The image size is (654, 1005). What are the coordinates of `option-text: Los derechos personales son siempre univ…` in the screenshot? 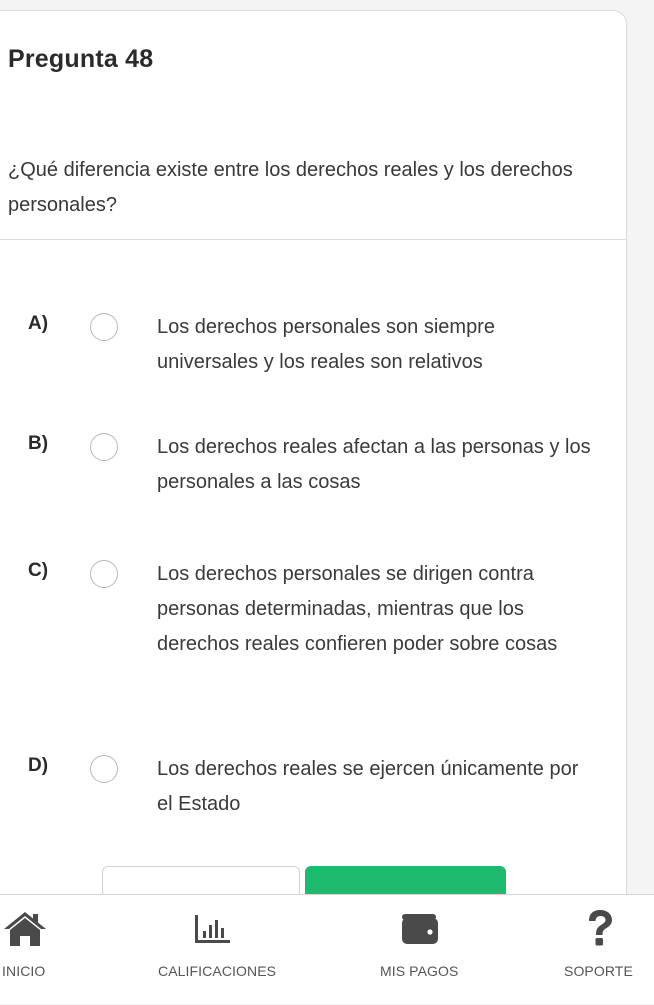 It's located at (326, 344).